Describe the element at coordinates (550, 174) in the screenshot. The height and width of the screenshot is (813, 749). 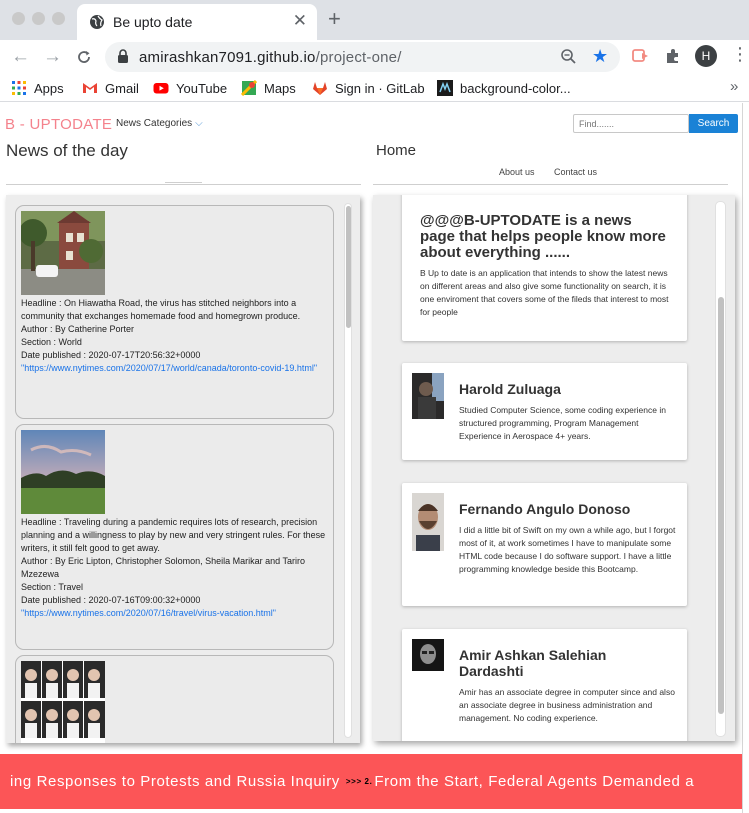
I see `home-nav: About us Contact us` at that location.